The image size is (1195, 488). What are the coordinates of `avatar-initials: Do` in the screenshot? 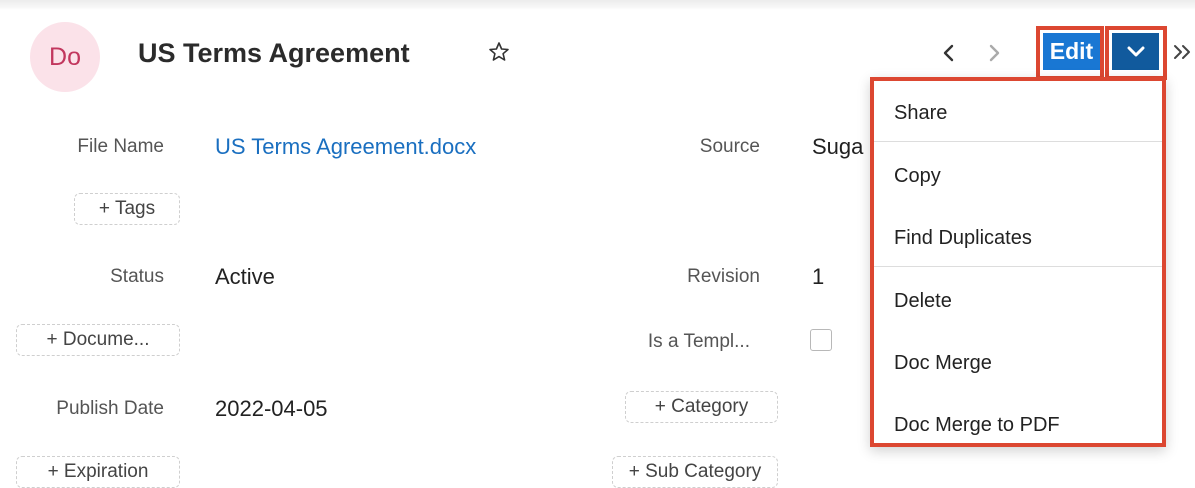 It's located at (65, 56).